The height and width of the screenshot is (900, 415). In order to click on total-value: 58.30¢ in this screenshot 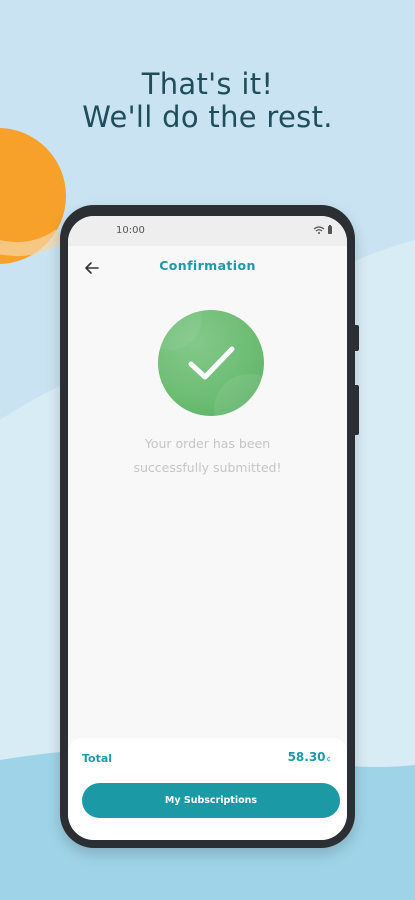, I will do `click(309, 757)`.